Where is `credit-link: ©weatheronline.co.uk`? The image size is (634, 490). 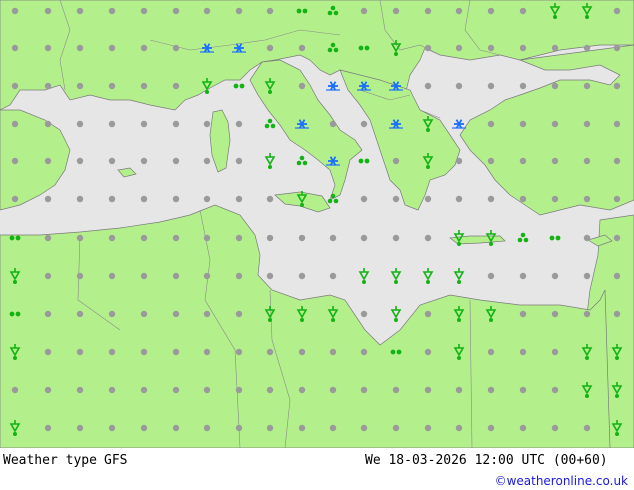
credit-link: ©weatheronline.co.uk is located at coordinates (561, 481).